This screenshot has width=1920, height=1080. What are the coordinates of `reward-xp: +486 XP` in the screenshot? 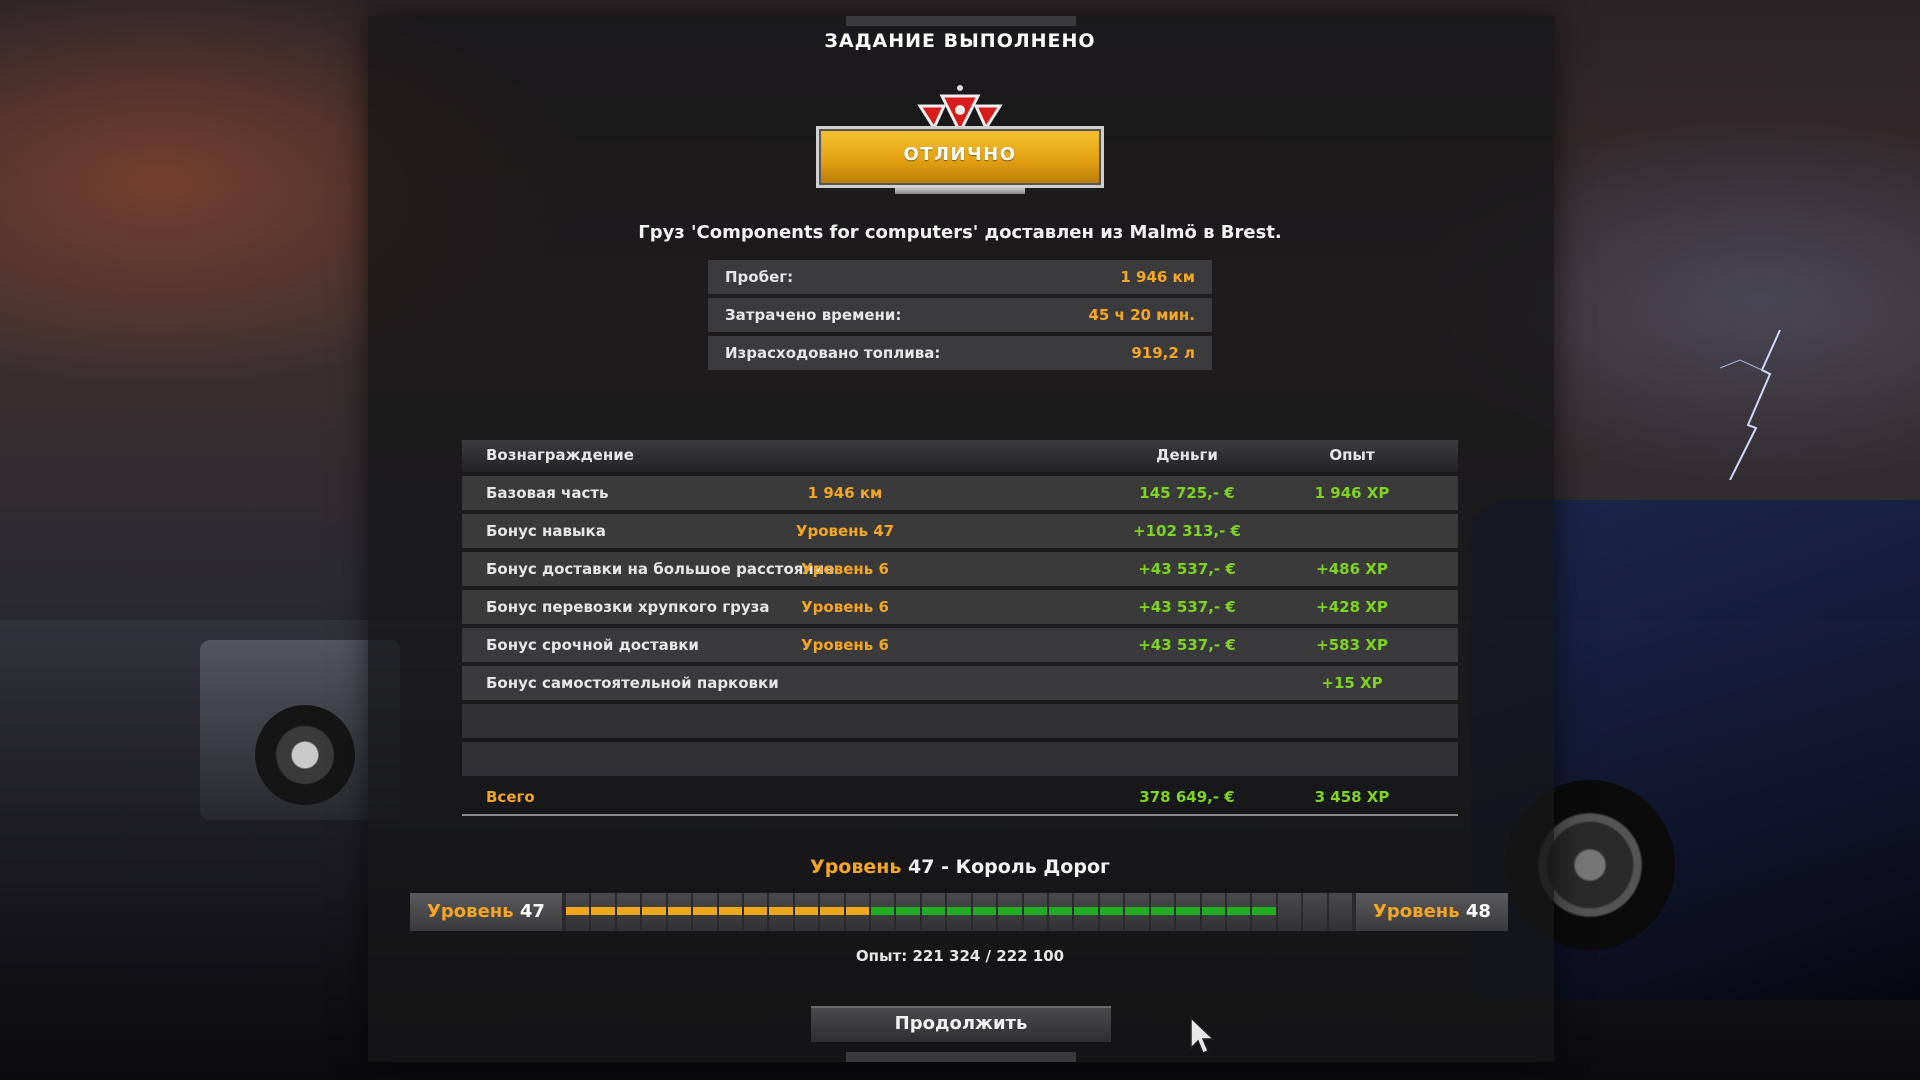 It's located at (1352, 569).